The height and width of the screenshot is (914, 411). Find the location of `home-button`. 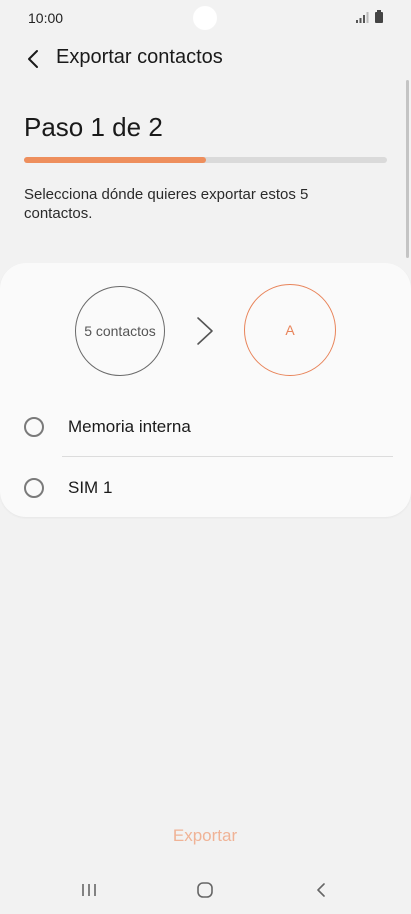

home-button is located at coordinates (205, 890).